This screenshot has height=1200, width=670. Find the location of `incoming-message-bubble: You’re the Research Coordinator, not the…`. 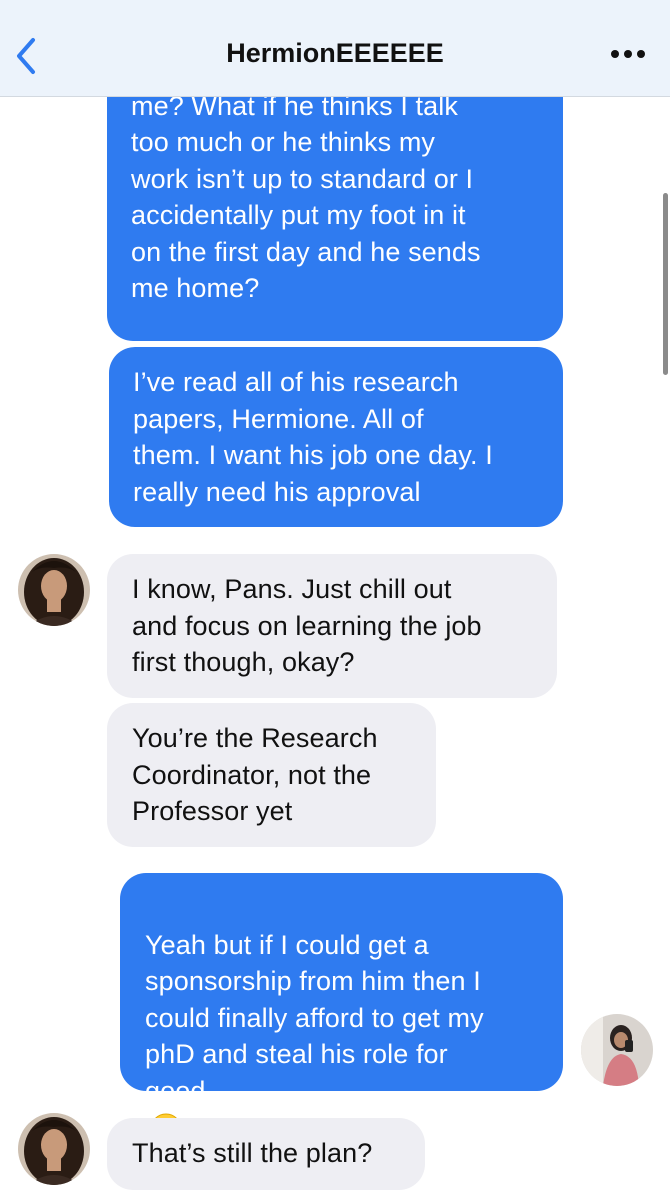

incoming-message-bubble: You’re the Research Coordinator, not the… is located at coordinates (271, 775).